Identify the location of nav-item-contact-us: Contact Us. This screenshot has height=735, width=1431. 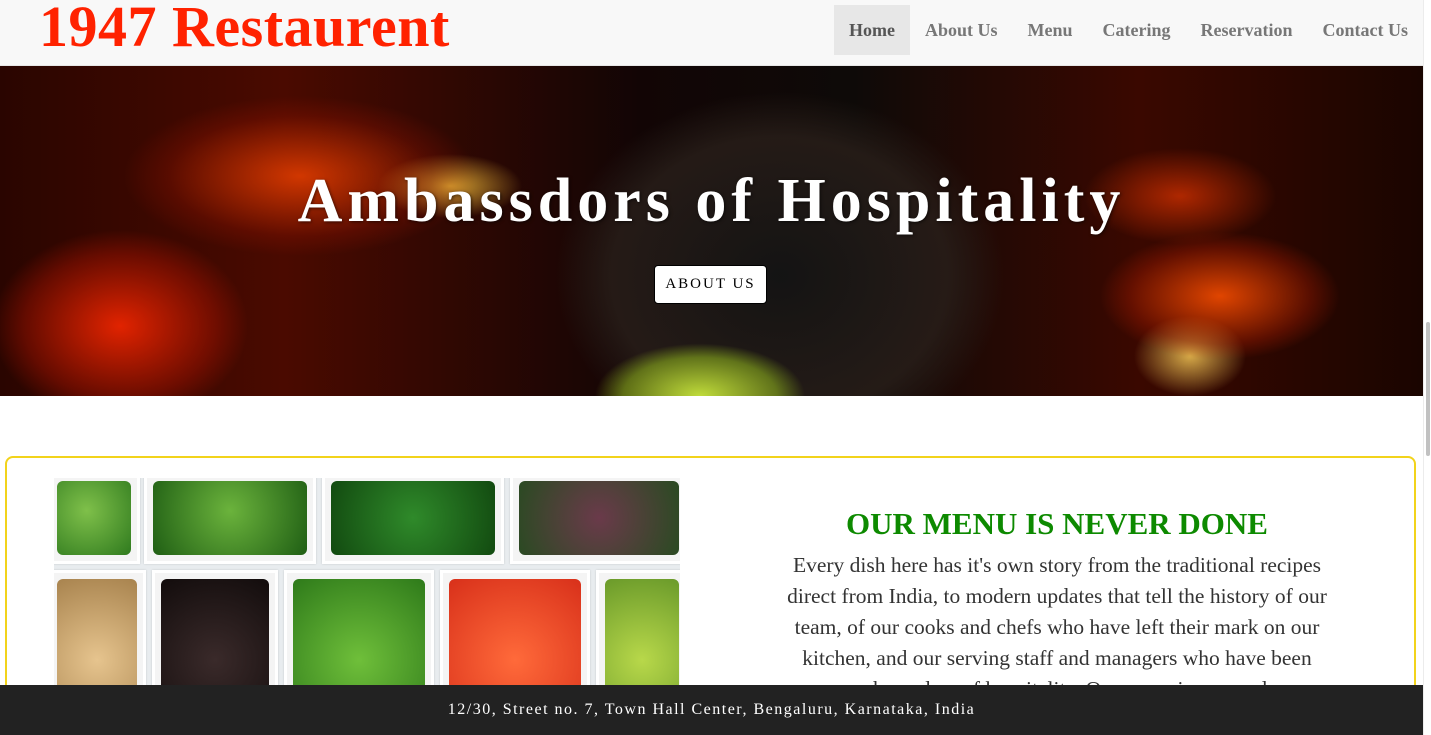
(1366, 30).